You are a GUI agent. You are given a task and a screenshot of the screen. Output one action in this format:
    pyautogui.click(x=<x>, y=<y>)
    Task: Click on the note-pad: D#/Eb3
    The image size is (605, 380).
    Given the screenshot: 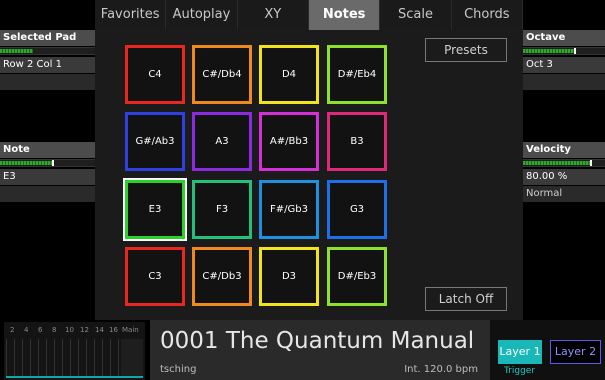 What is the action you would take?
    pyautogui.click(x=357, y=276)
    